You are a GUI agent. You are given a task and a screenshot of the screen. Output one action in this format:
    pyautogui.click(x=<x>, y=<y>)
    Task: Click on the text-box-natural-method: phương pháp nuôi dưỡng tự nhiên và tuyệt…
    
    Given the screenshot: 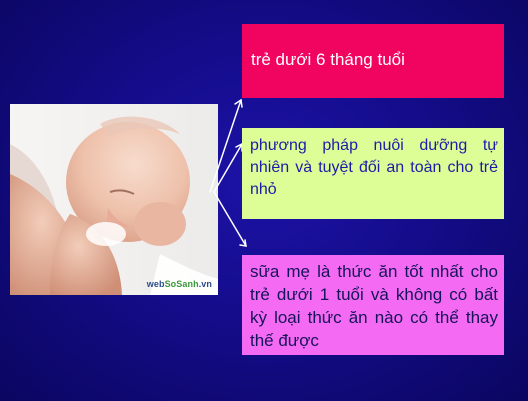 What is the action you would take?
    pyautogui.click(x=373, y=173)
    